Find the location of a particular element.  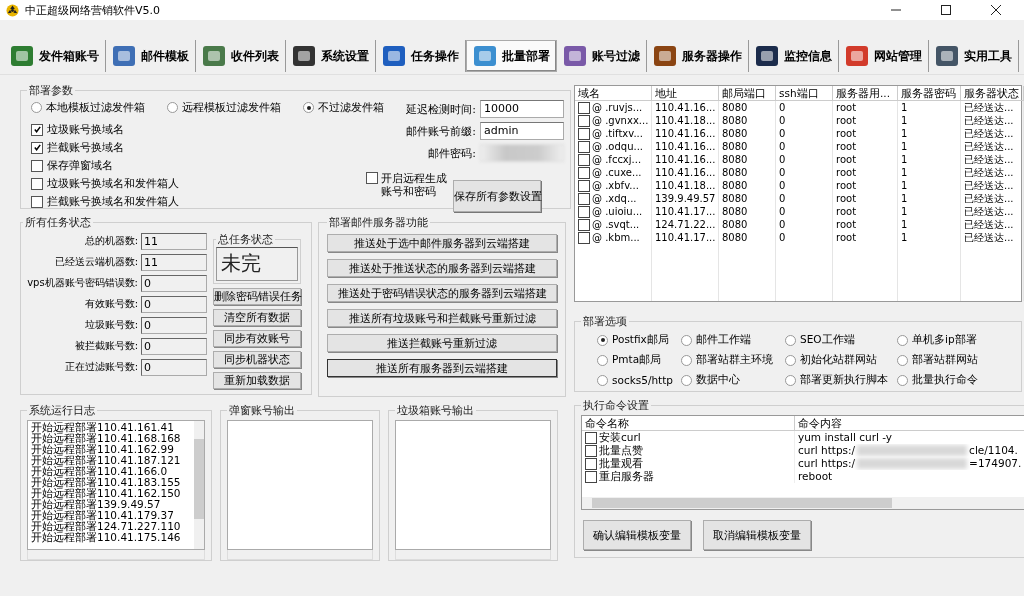

table-cell: 安装curl is located at coordinates (620, 437).